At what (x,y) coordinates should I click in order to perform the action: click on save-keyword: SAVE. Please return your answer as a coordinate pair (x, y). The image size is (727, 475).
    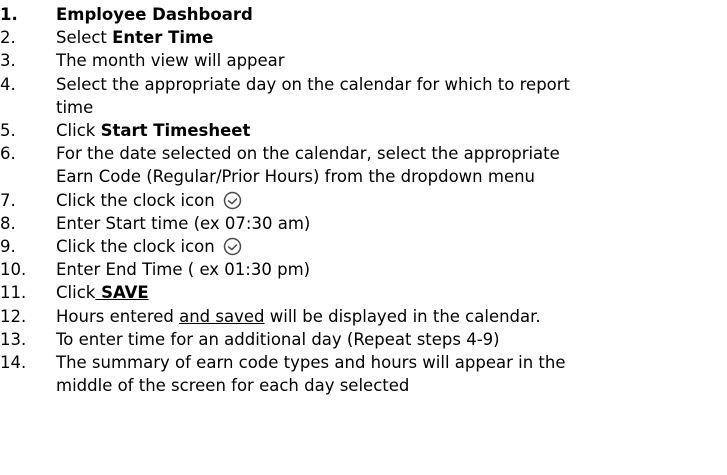
    Looking at the image, I should click on (122, 293).